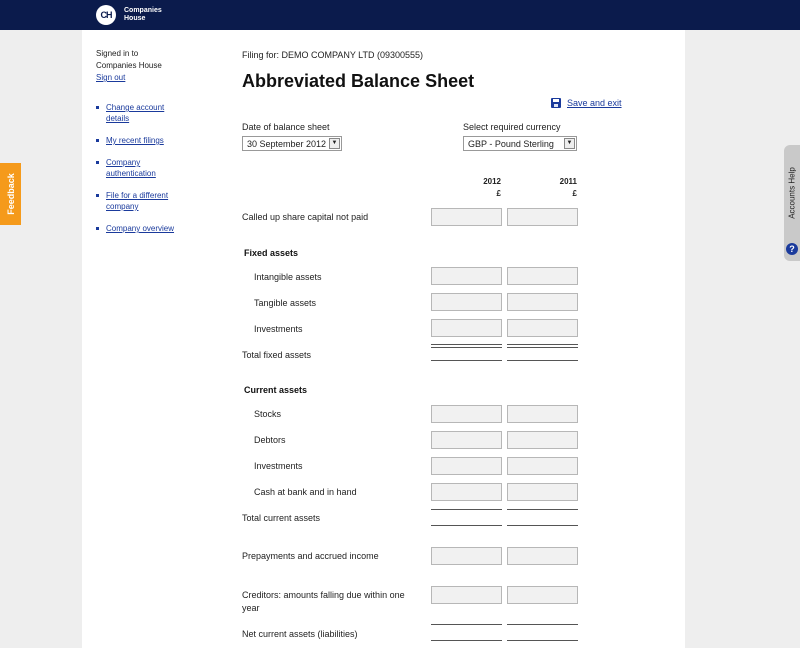 The width and height of the screenshot is (800, 648). What do you see at coordinates (305, 217) in the screenshot?
I see `row-label-called-up: Called up share capital not paid` at bounding box center [305, 217].